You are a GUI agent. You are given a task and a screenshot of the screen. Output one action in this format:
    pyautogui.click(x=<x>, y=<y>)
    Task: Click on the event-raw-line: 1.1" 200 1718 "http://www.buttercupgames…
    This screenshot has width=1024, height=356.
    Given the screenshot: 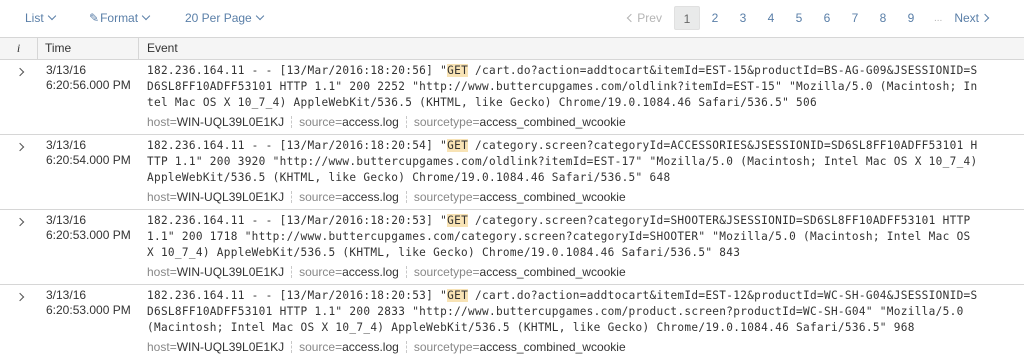 What is the action you would take?
    pyautogui.click(x=585, y=237)
    